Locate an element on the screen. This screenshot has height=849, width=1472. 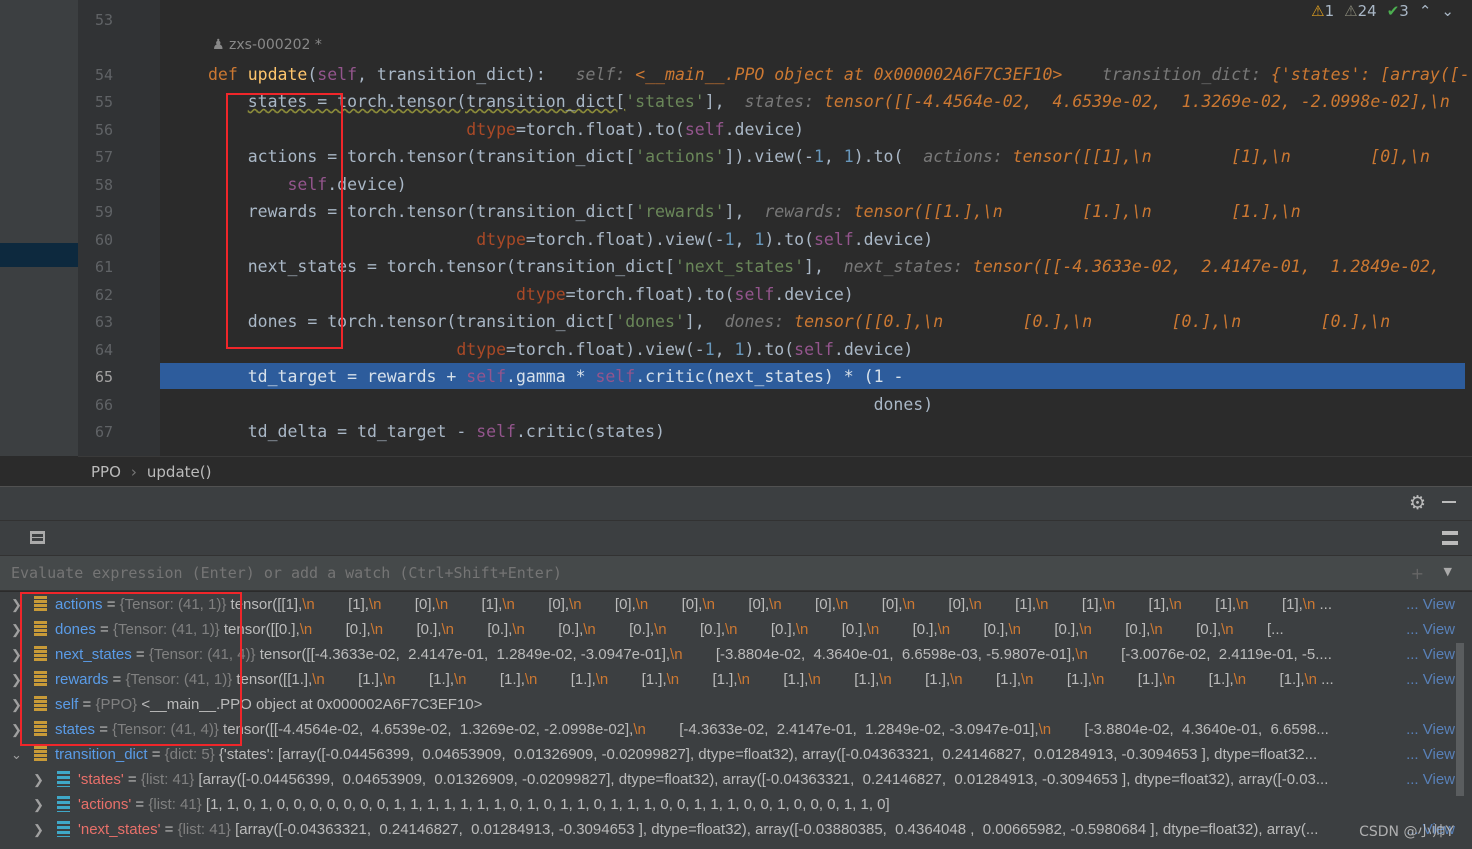
inline-debug-value: states: is located at coordinates (784, 101).